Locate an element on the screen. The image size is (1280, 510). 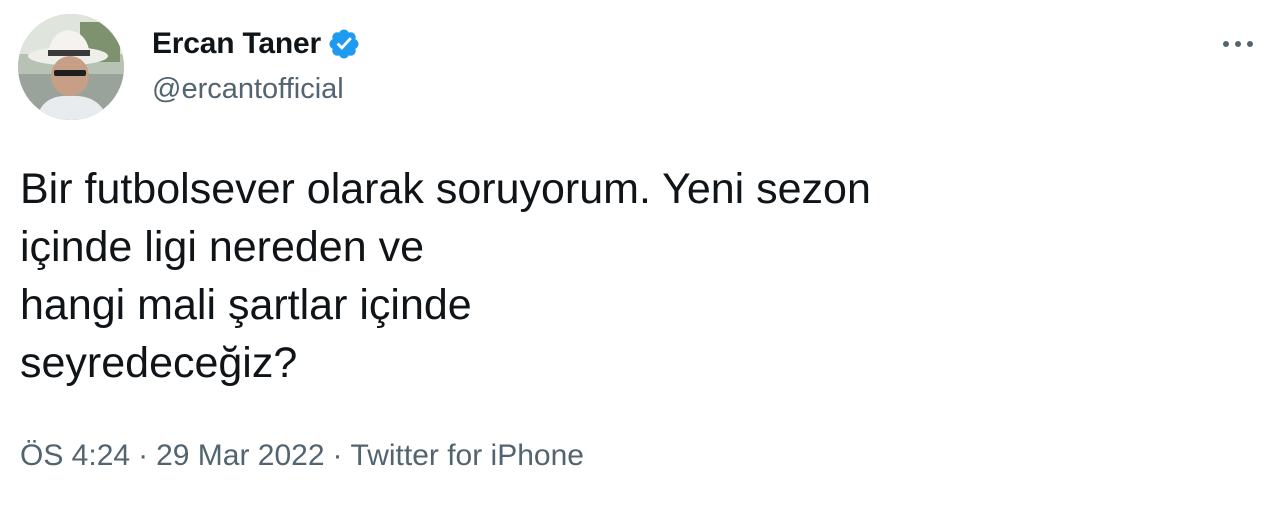
more-options-icon is located at coordinates (1238, 44).